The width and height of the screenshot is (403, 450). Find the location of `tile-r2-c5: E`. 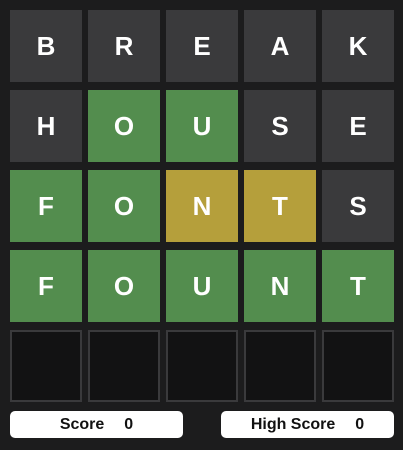

tile-r2-c5: E is located at coordinates (358, 126).